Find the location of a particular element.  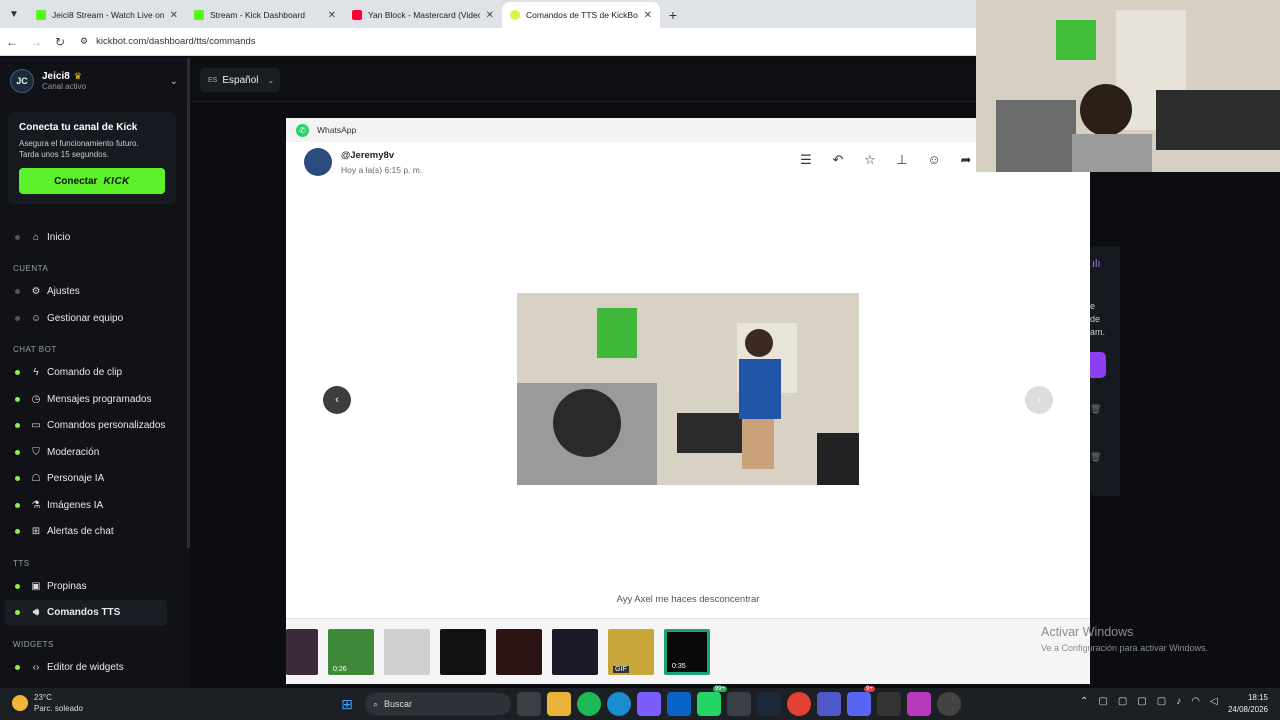

media-image is located at coordinates (688, 389).